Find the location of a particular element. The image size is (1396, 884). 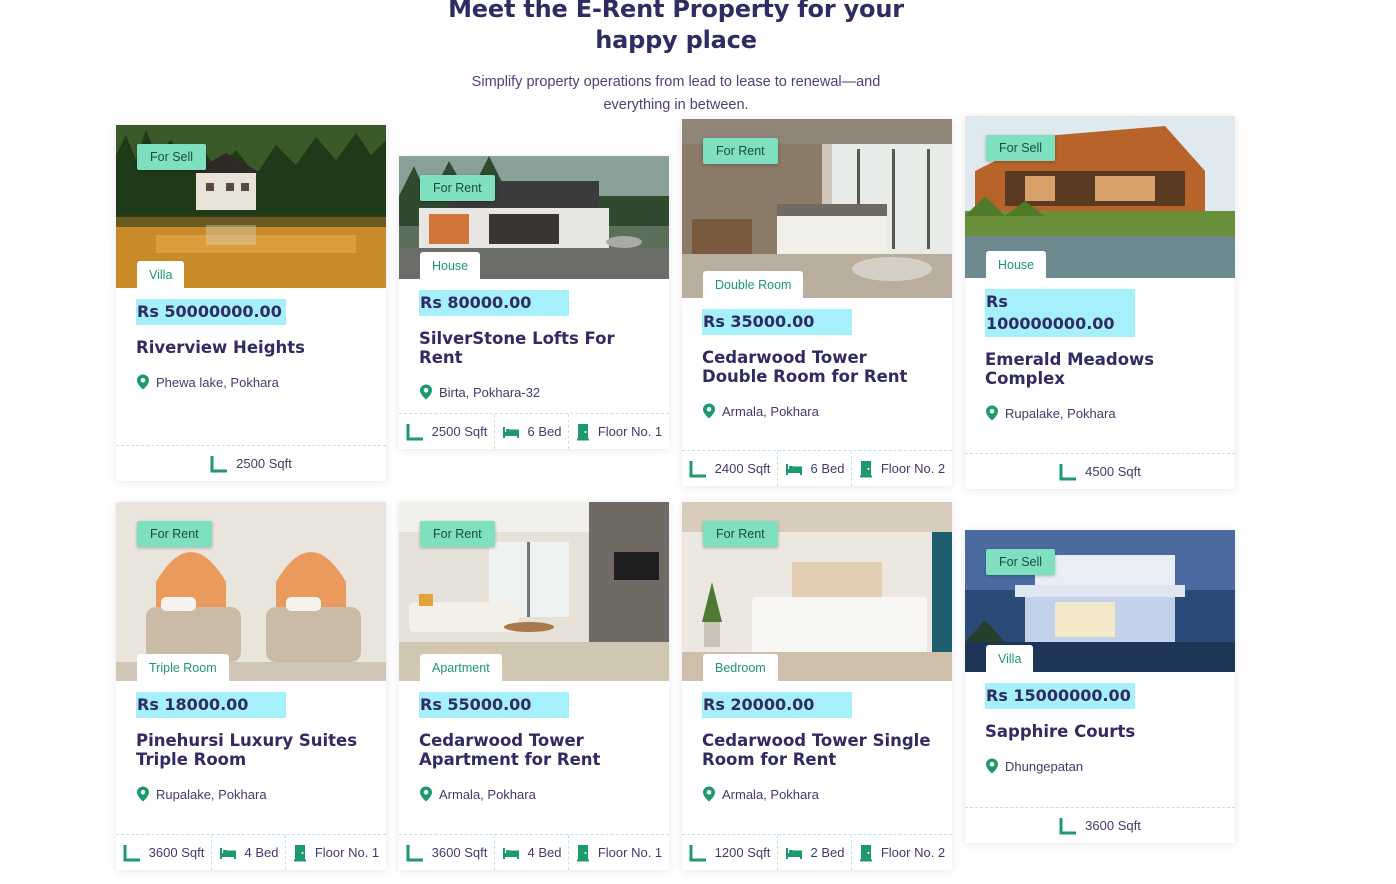

feature-bar: 4500 Sqft is located at coordinates (1100, 471).